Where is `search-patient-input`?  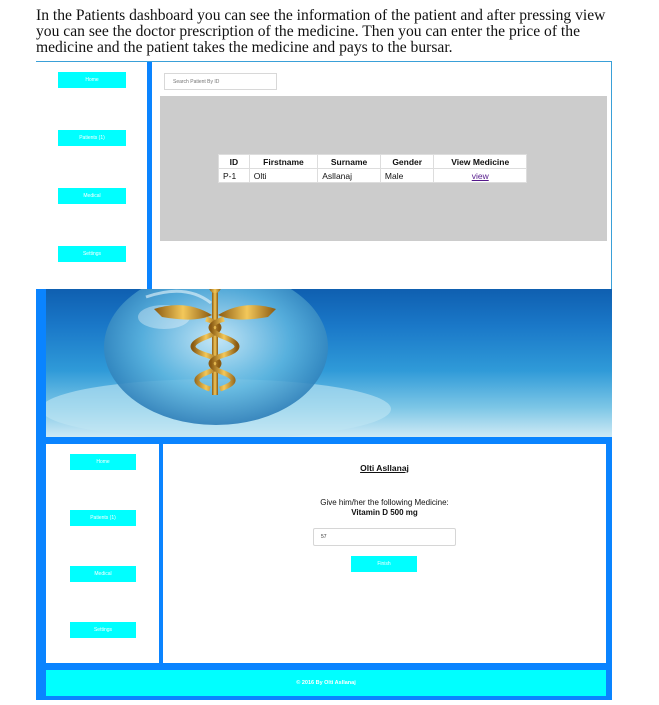
search-patient-input is located at coordinates (220, 81).